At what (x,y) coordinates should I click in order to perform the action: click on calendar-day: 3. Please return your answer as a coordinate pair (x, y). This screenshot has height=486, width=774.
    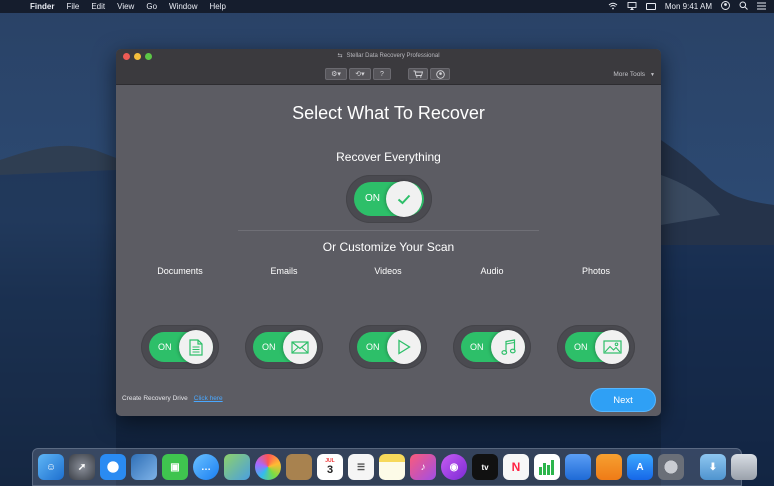
    Looking at the image, I should click on (330, 470).